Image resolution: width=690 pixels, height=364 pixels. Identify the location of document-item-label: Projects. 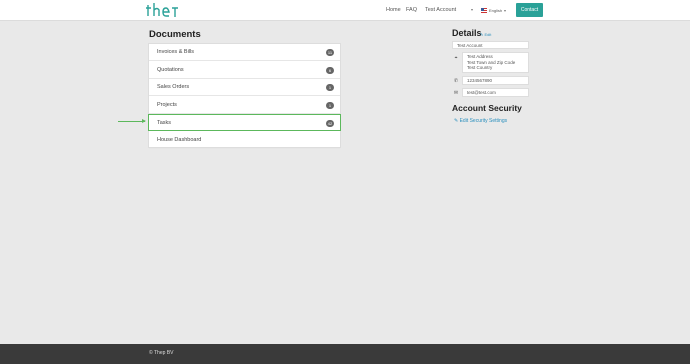
(167, 104).